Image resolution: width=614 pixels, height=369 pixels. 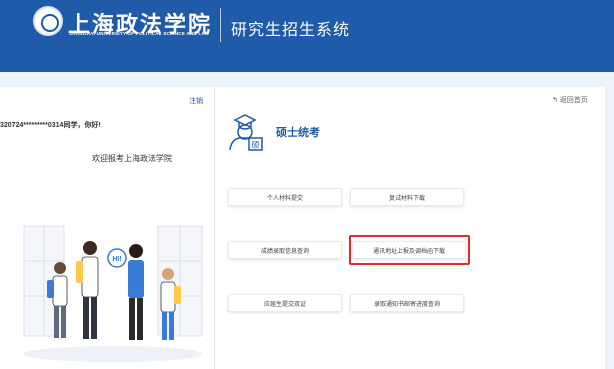 I want to click on back-to-home-link: ↰ 返回首页, so click(x=570, y=100).